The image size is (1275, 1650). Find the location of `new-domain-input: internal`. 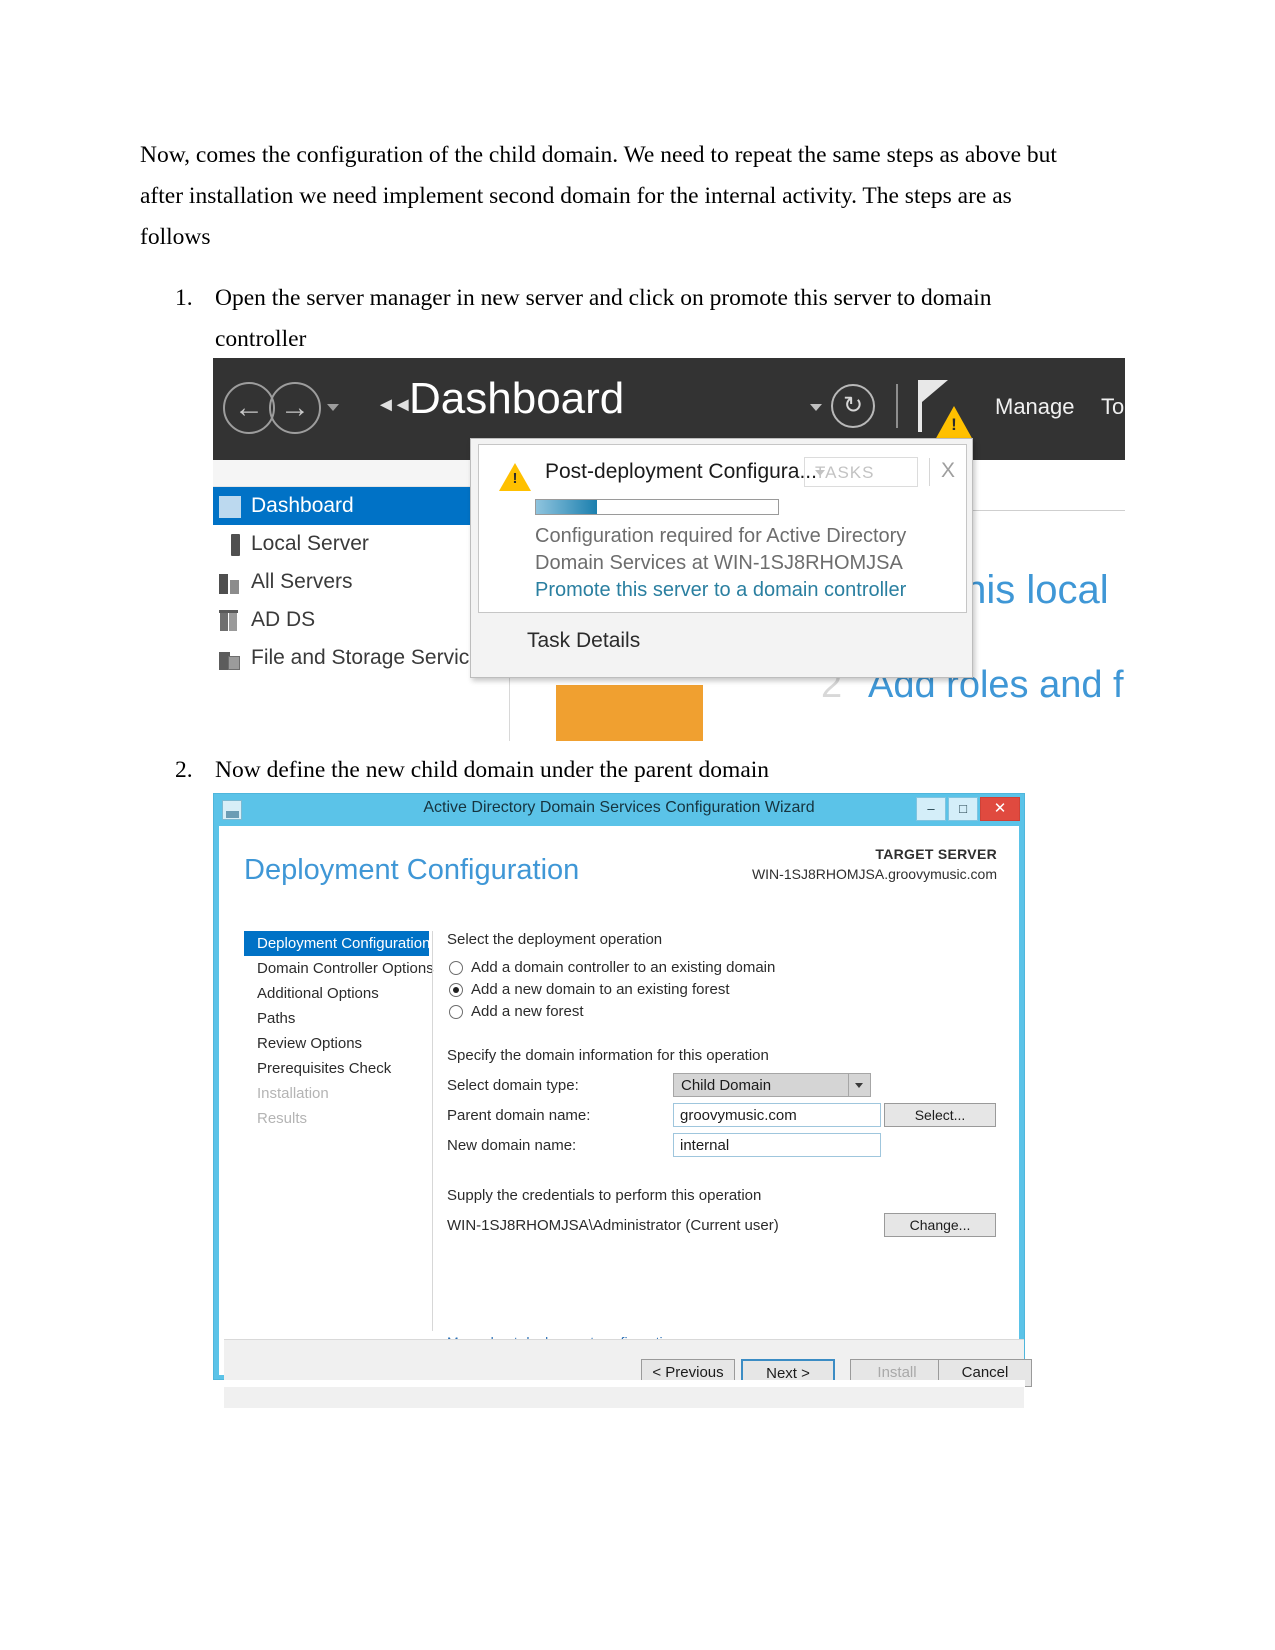

new-domain-input: internal is located at coordinates (777, 1145).